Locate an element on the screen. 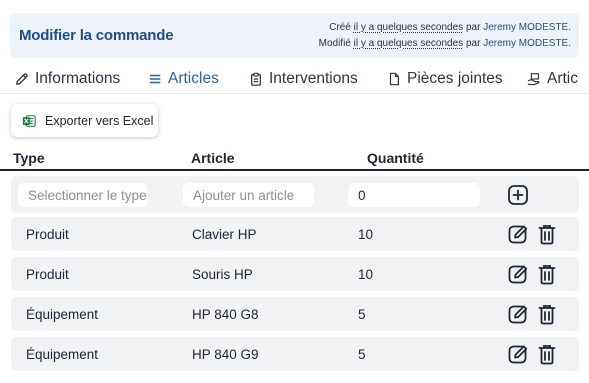  column-header-quantity: Quantité is located at coordinates (395, 158).